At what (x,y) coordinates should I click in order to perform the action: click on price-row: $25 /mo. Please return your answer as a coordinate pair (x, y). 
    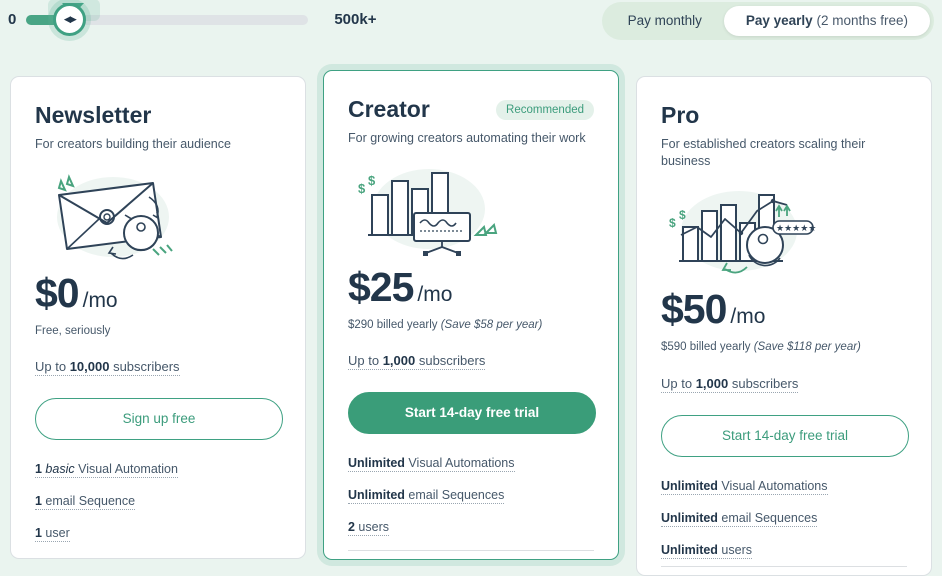
    Looking at the image, I should click on (471, 286).